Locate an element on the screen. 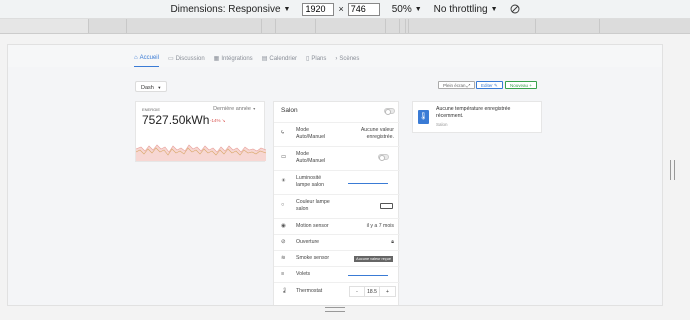  lock-icon: 🔒︎ is located at coordinates (392, 242).